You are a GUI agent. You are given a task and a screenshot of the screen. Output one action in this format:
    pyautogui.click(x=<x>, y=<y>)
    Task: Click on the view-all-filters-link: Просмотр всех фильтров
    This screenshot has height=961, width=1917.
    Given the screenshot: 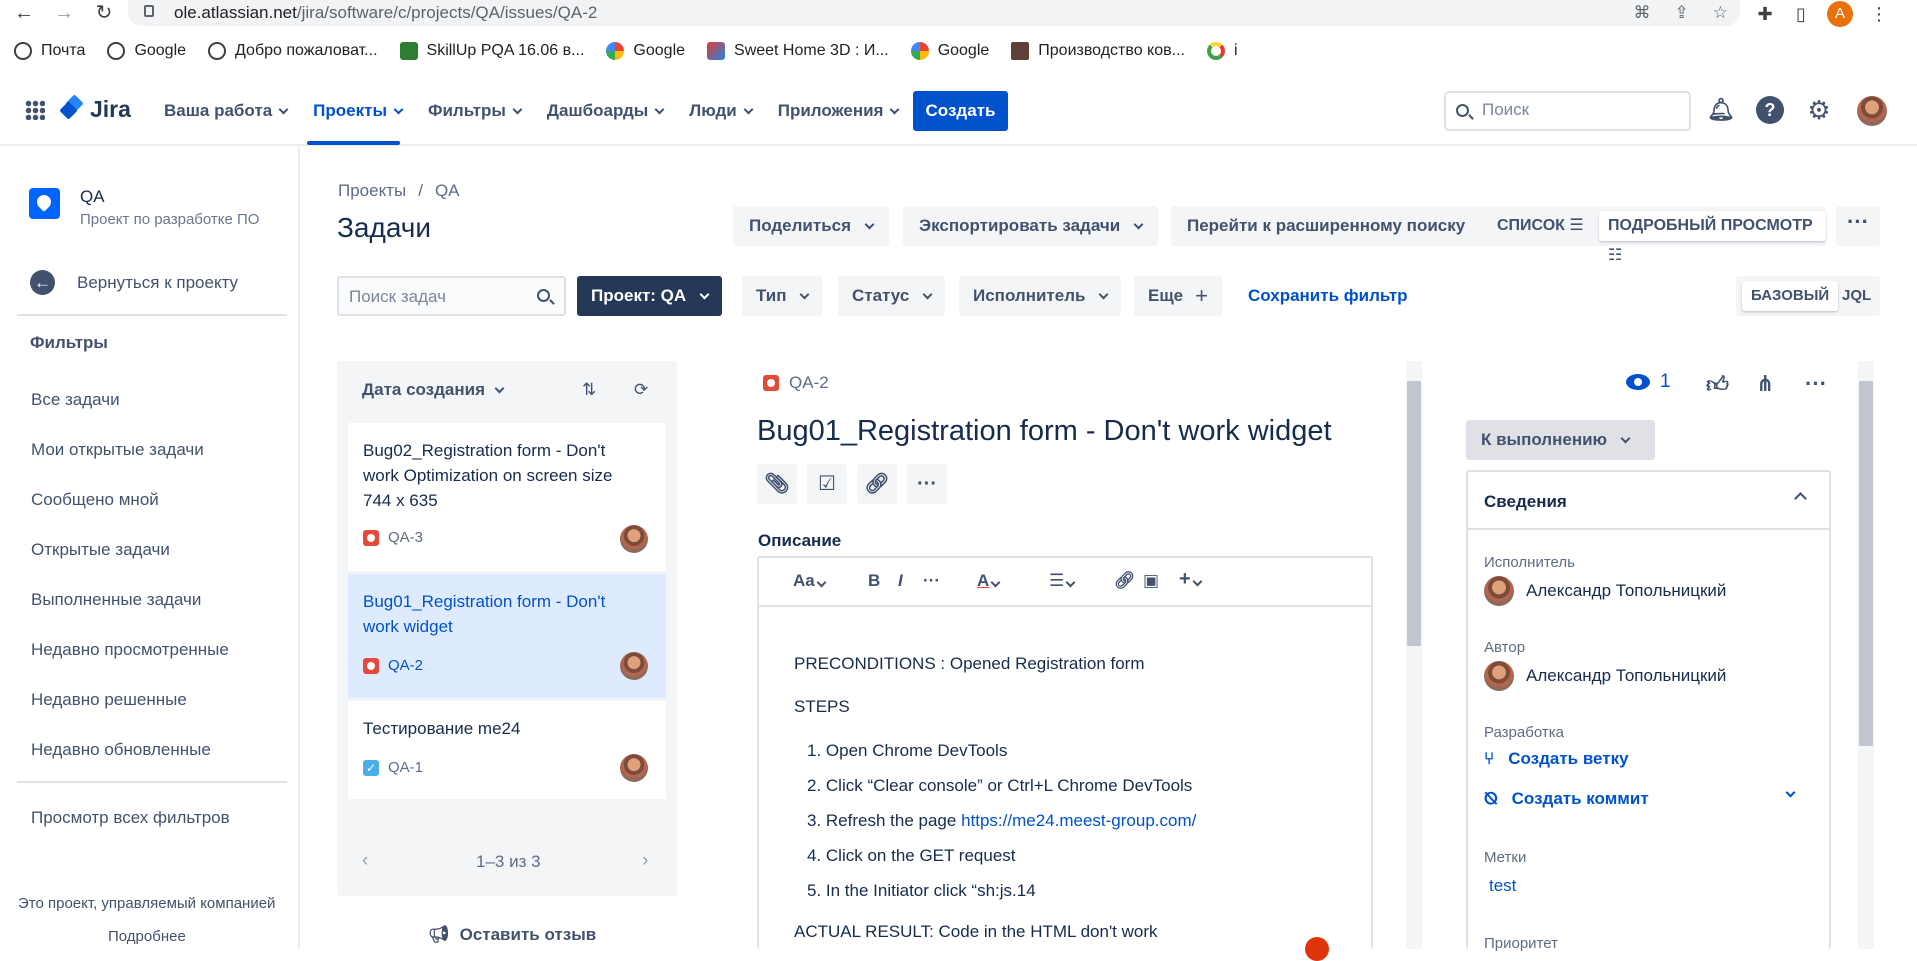 What is the action you would take?
    pyautogui.click(x=130, y=818)
    